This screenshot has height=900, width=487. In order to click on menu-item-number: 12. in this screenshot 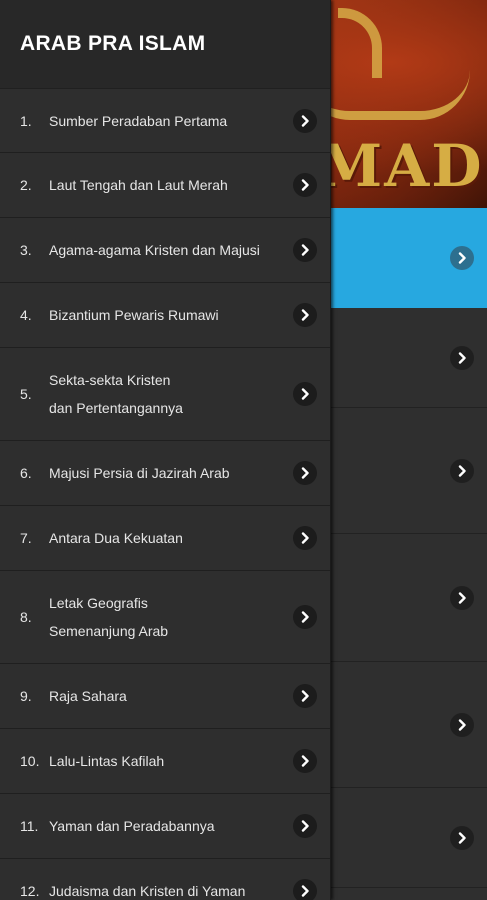, I will do `click(30, 891)`.